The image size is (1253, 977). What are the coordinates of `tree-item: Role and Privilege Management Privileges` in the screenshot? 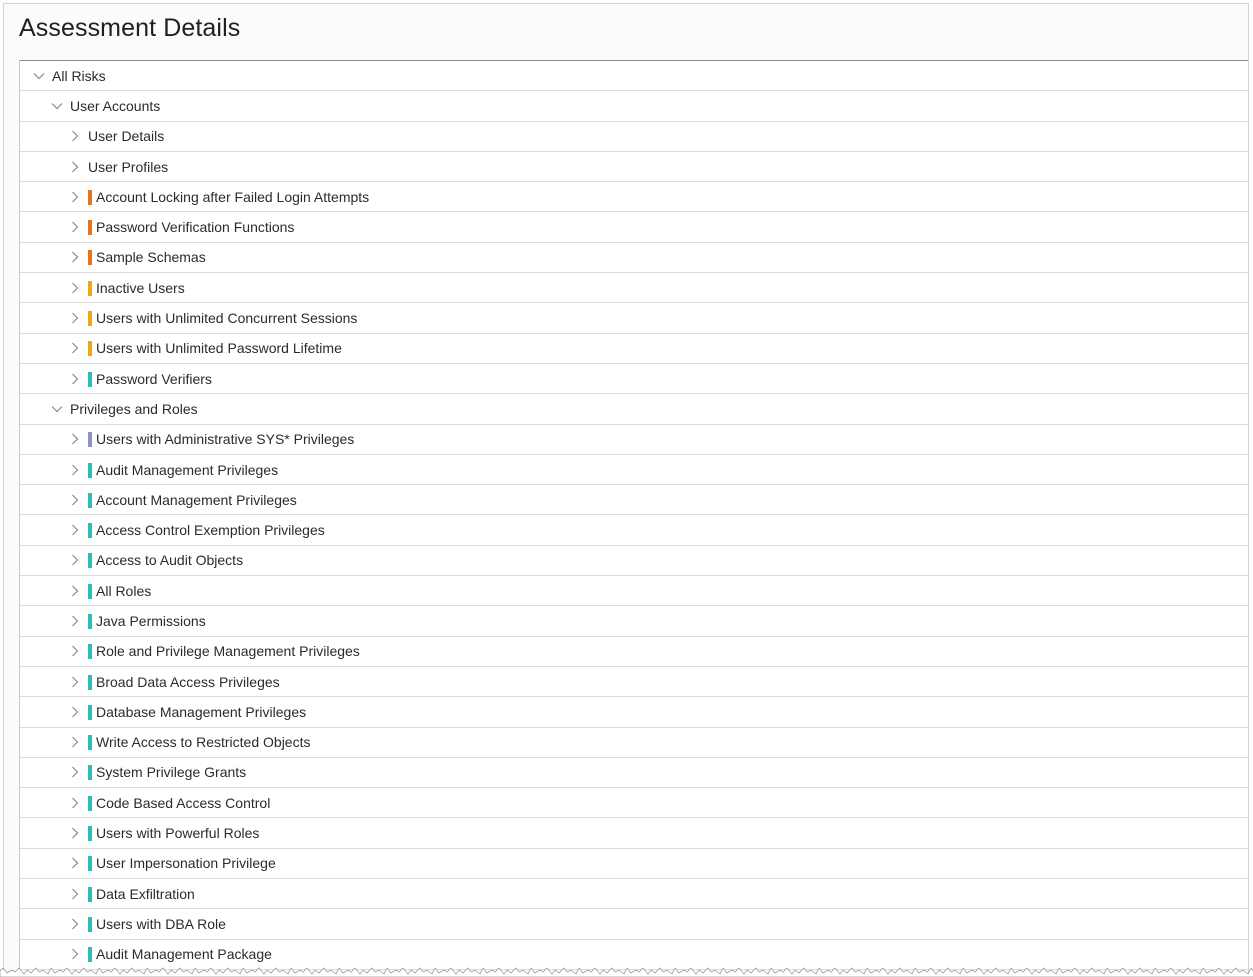 It's located at (634, 652).